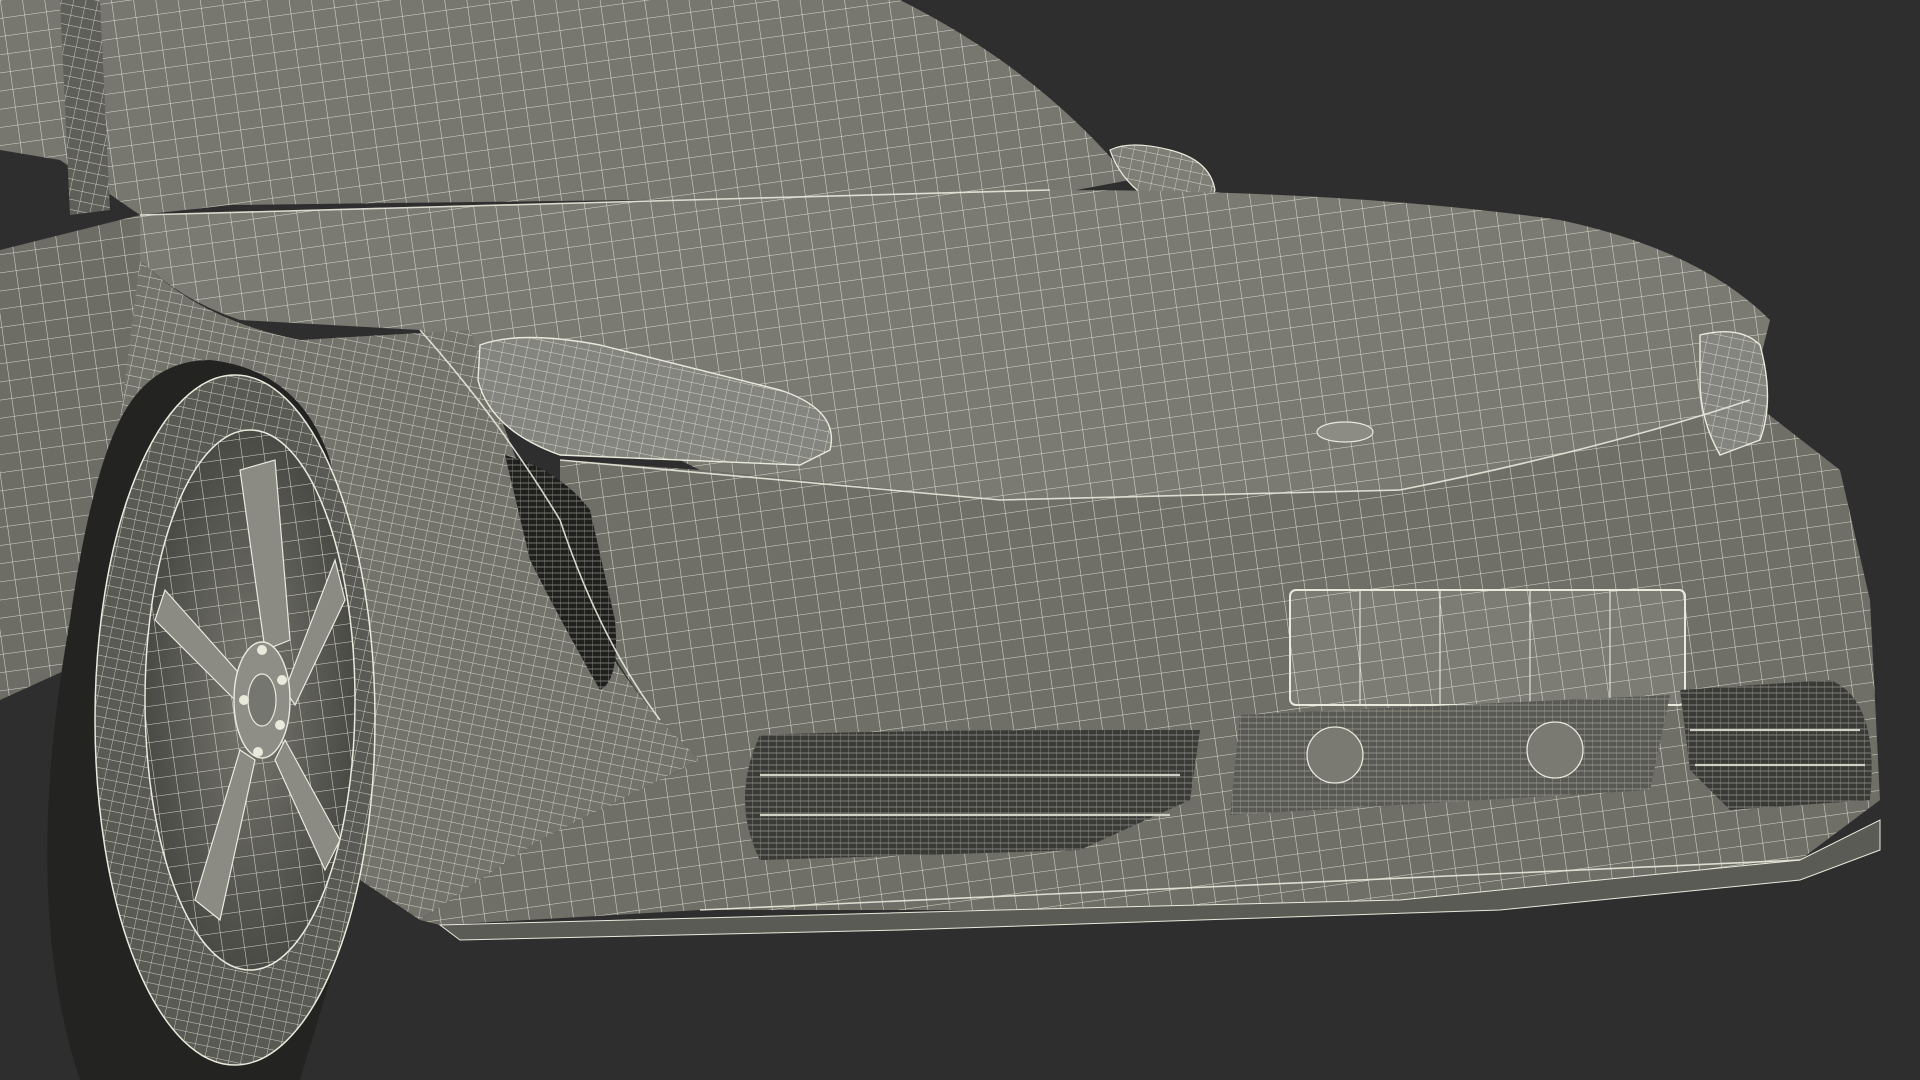 Image resolution: width=1920 pixels, height=1080 pixels. What do you see at coordinates (1345, 432) in the screenshot?
I see `hood-badge` at bounding box center [1345, 432].